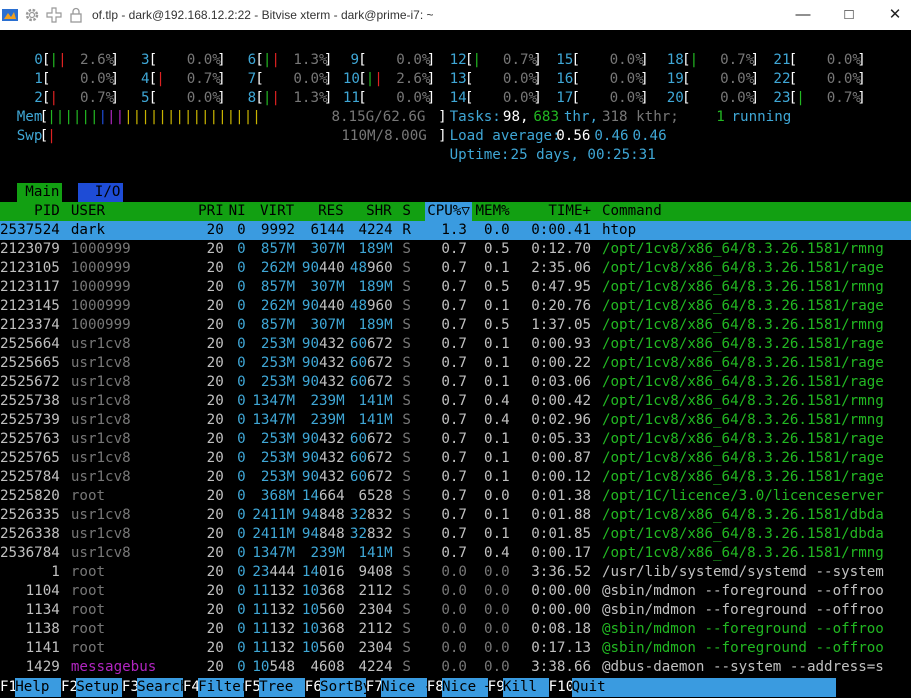 The width and height of the screenshot is (911, 698). I want to click on column-header-cpu: CPU%▽, so click(448, 211).